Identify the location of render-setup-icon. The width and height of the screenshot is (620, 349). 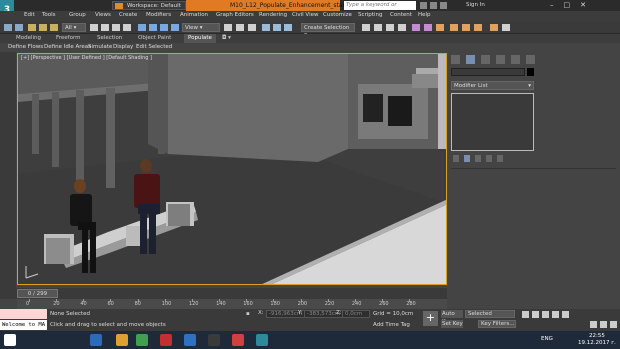
(454, 27).